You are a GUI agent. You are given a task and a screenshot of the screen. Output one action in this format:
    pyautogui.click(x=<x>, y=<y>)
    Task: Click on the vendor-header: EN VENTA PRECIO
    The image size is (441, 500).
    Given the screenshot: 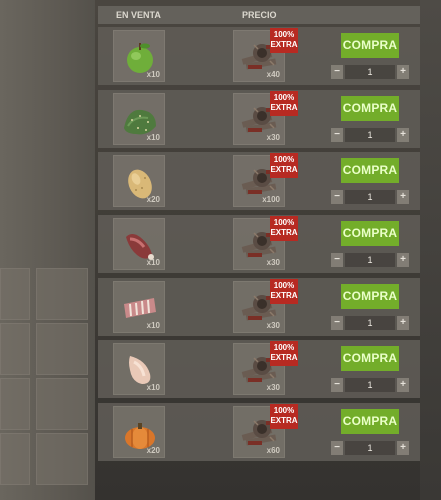 What is the action you would take?
    pyautogui.click(x=259, y=15)
    